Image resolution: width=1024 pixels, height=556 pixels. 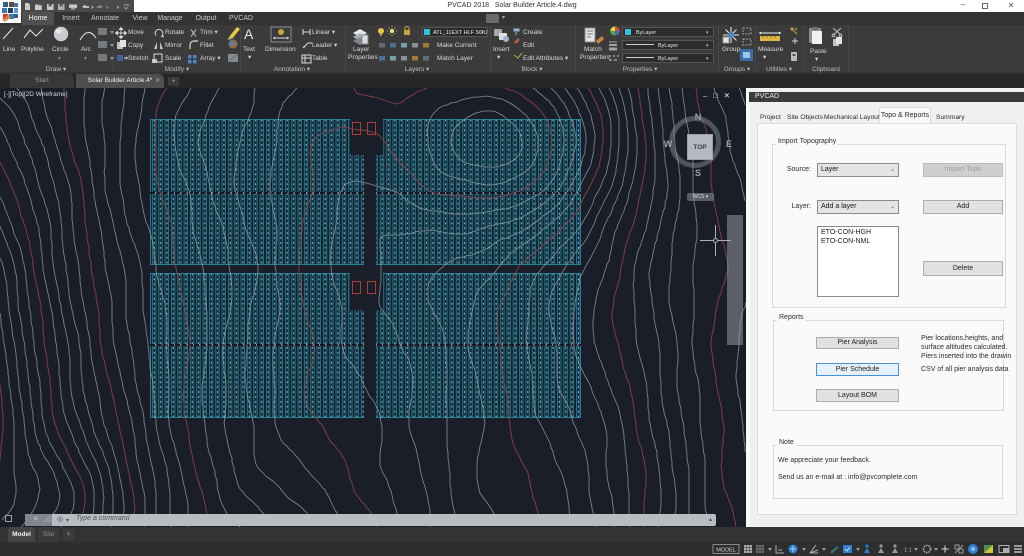 I want to click on svg-text: 1:1, so click(x=908, y=551).